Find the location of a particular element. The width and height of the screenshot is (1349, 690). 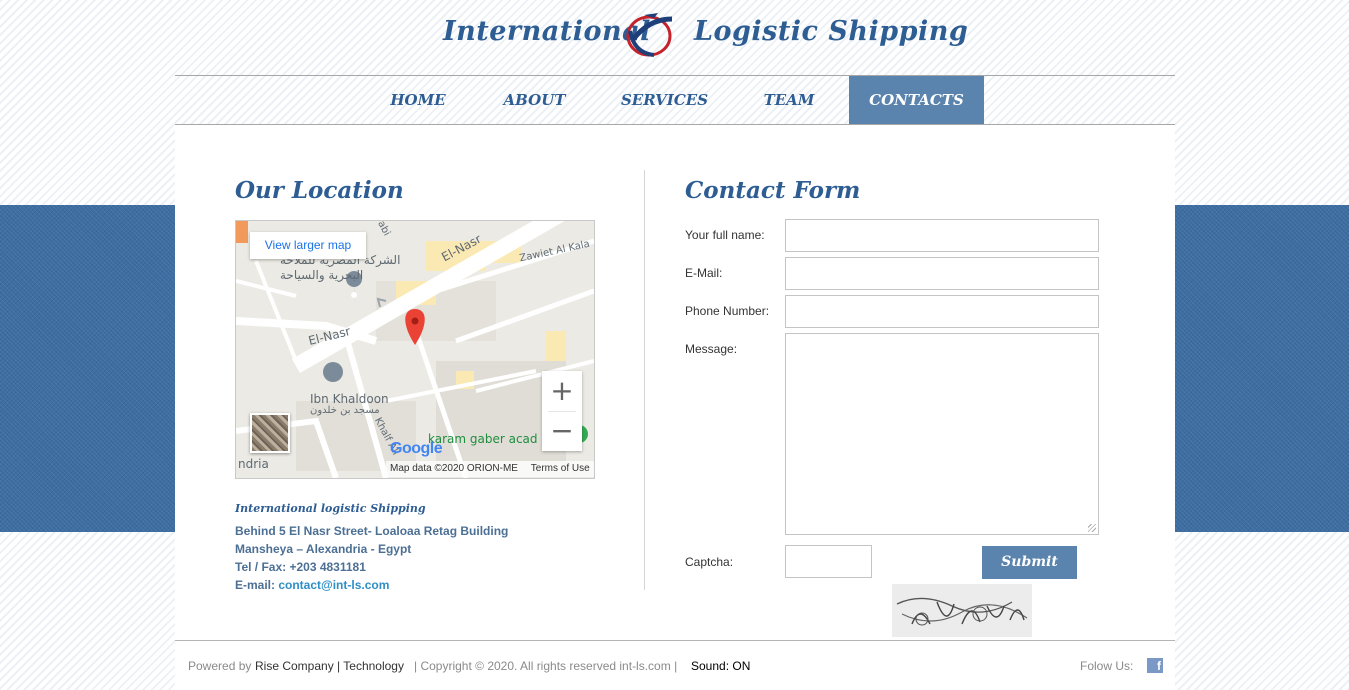

follow-us-label: Folow Us: is located at coordinates (1107, 666).